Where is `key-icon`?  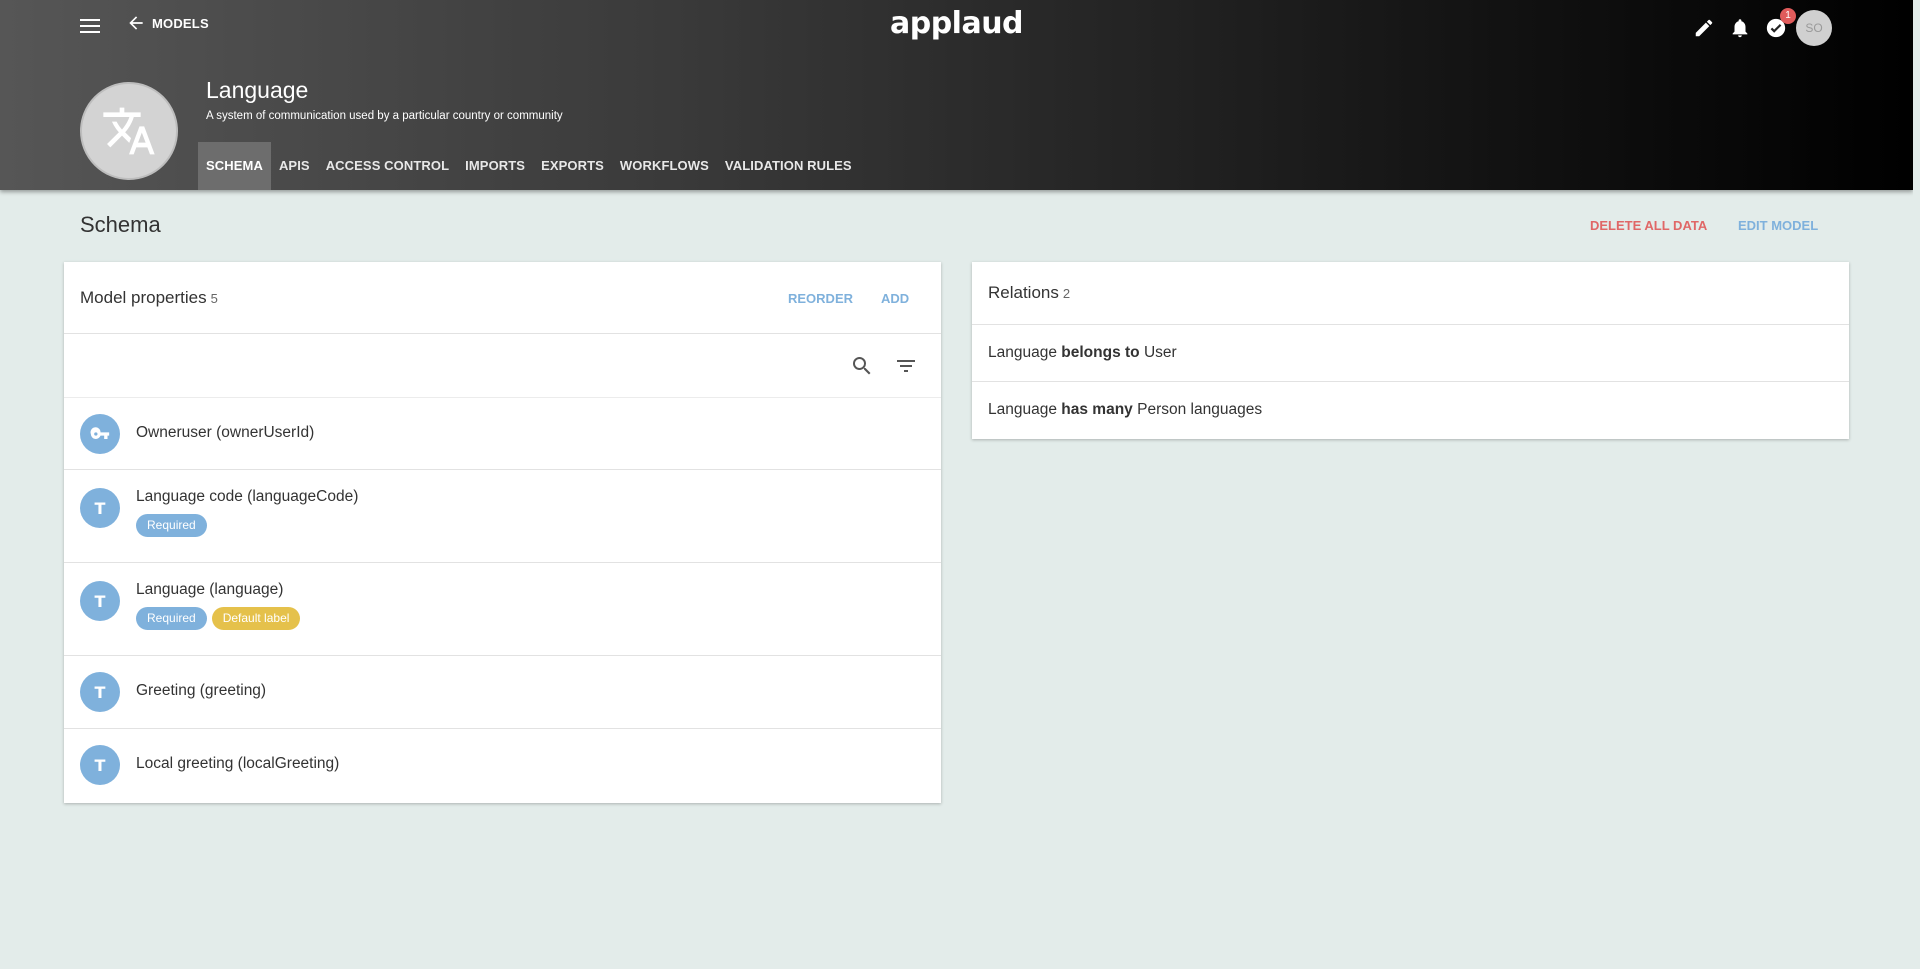
key-icon is located at coordinates (100, 434).